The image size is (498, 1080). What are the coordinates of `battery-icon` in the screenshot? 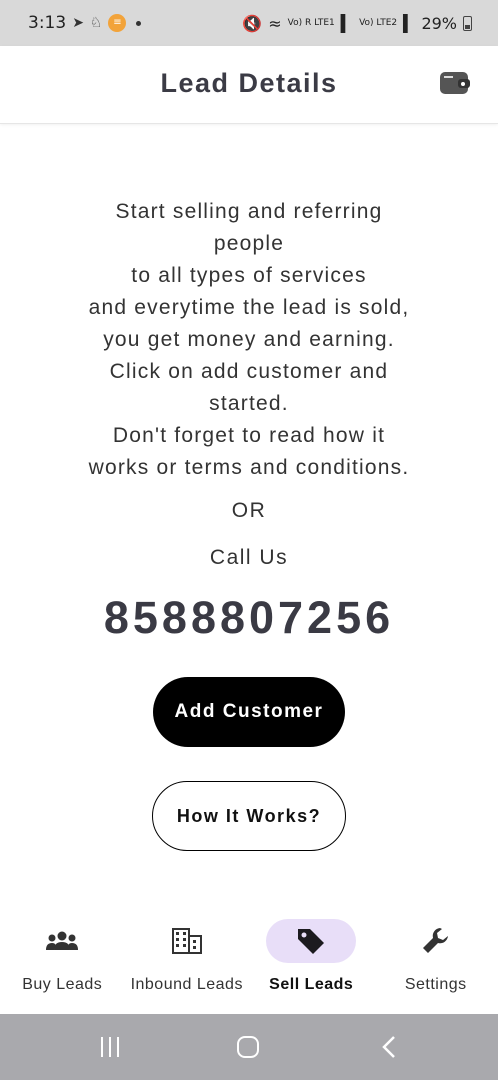 It's located at (467, 23).